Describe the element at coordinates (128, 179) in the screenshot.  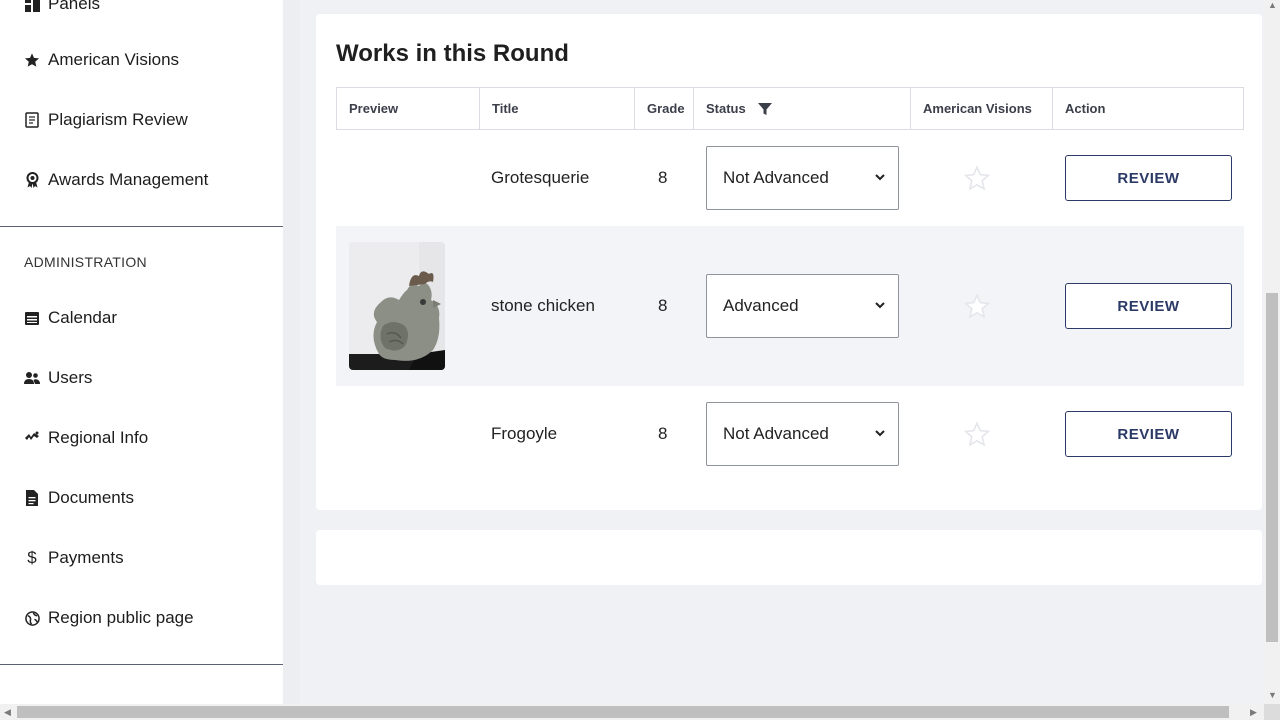
I see `sidebar-item-label: Awards Management` at that location.